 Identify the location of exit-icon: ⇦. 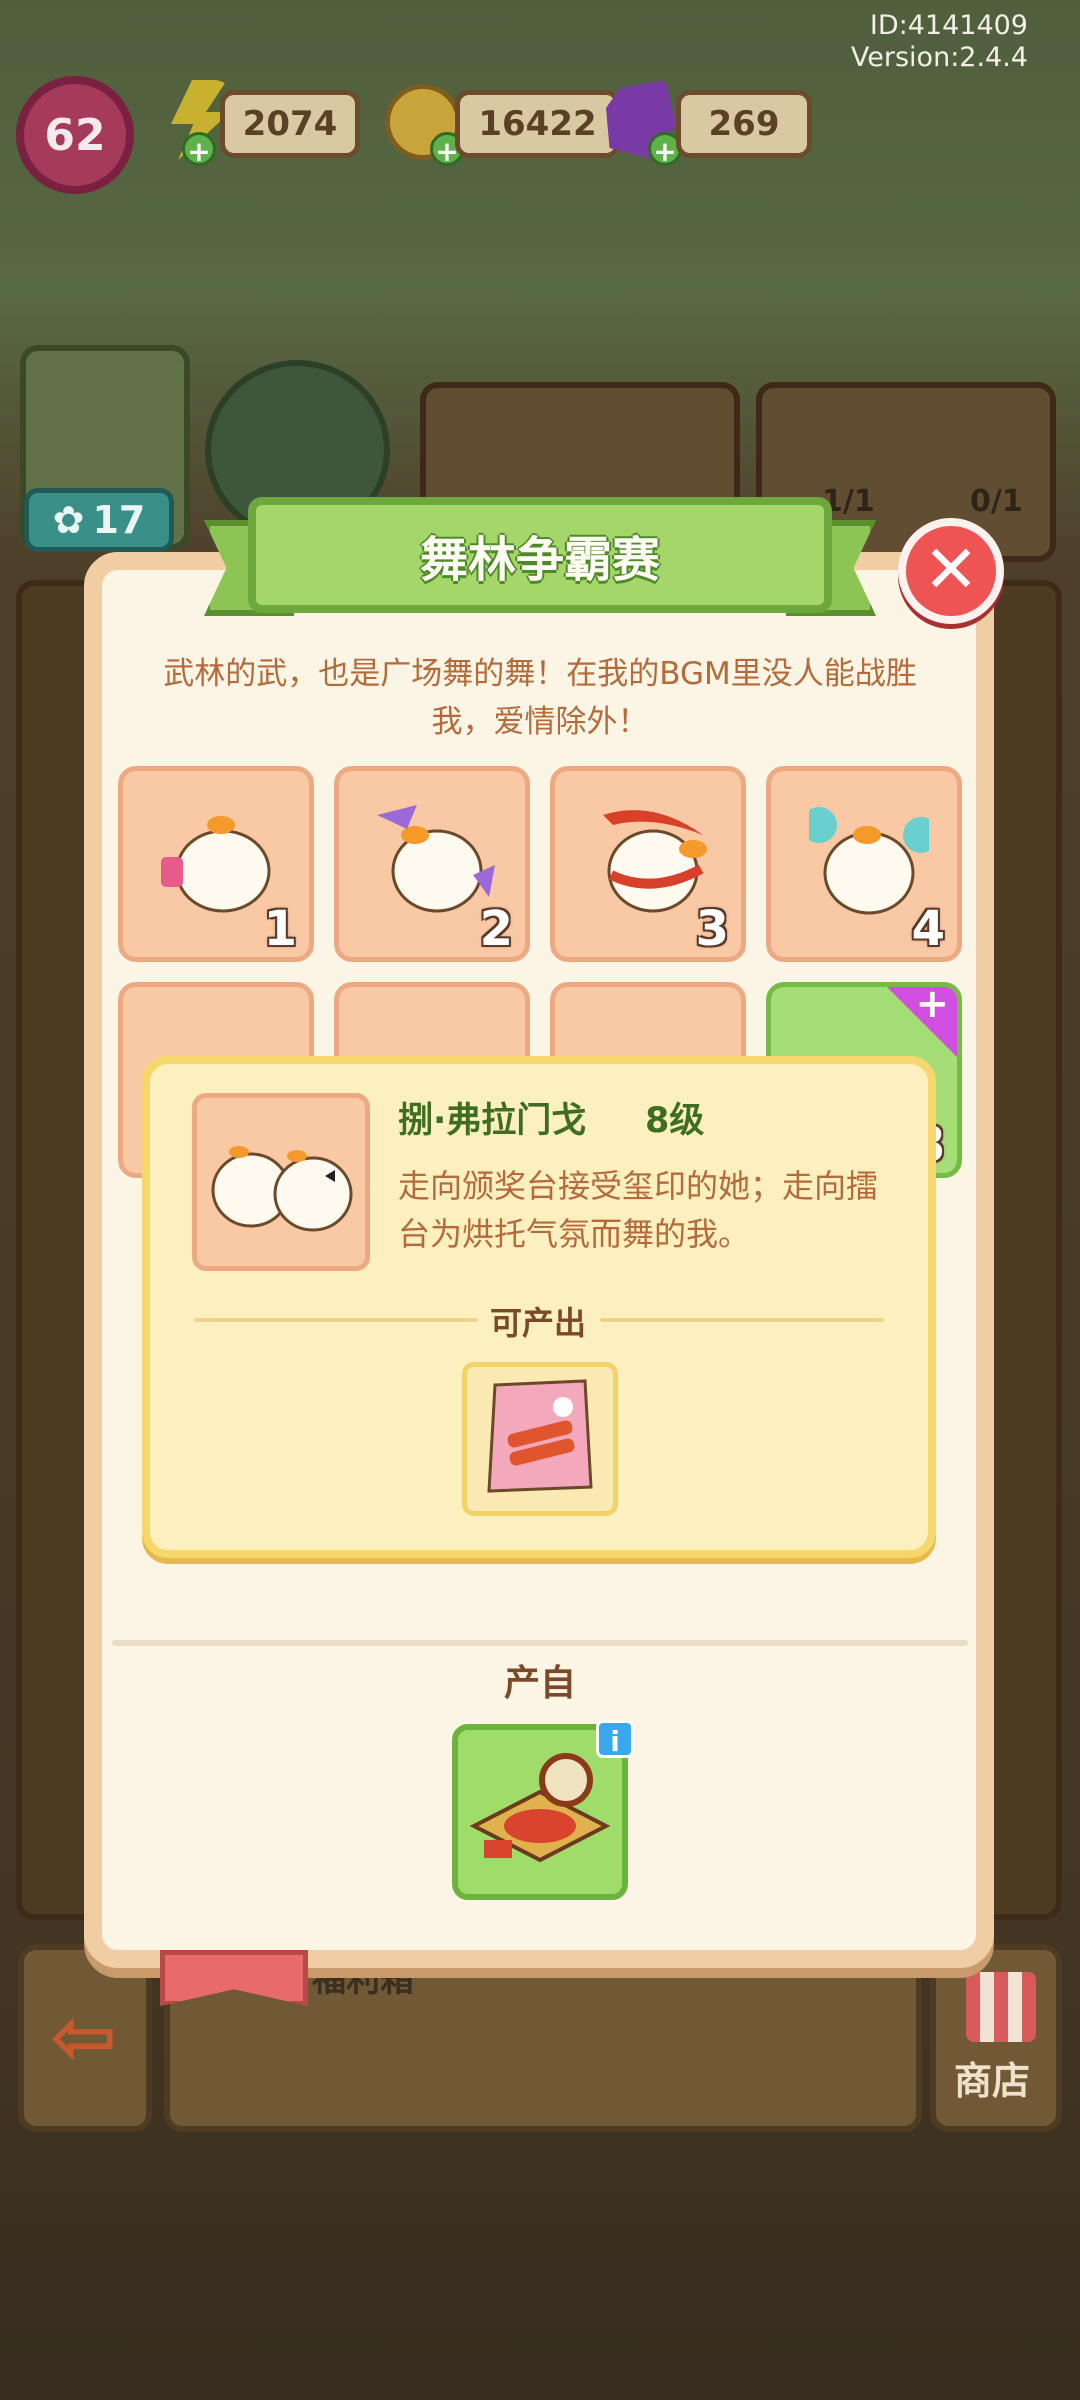
(84, 2036).